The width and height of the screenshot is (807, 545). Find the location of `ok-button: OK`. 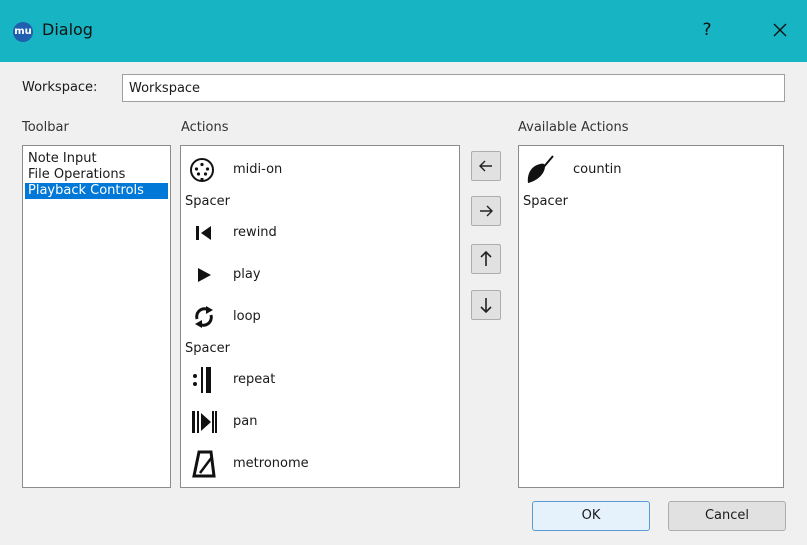

ok-button: OK is located at coordinates (591, 516).